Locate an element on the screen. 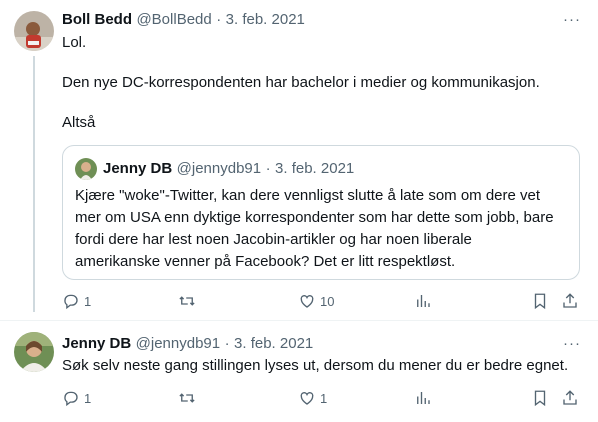 The width and height of the screenshot is (598, 422). author-name: Boll Bedd is located at coordinates (97, 19).